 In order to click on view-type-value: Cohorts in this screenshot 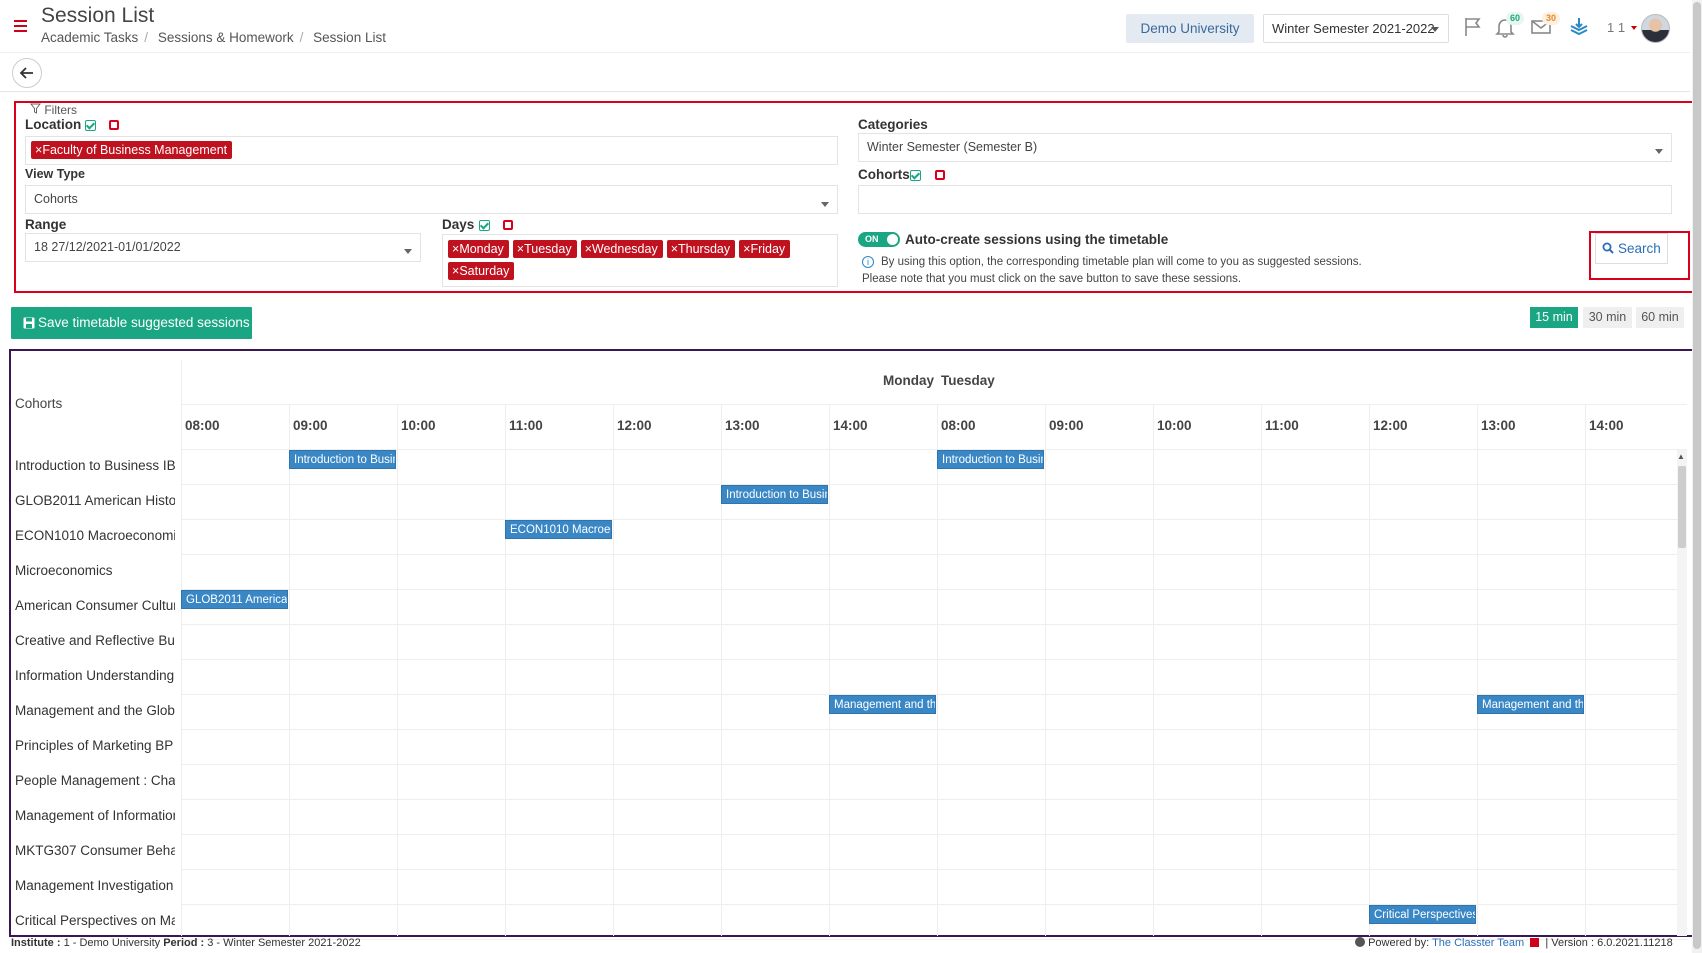, I will do `click(56, 199)`.